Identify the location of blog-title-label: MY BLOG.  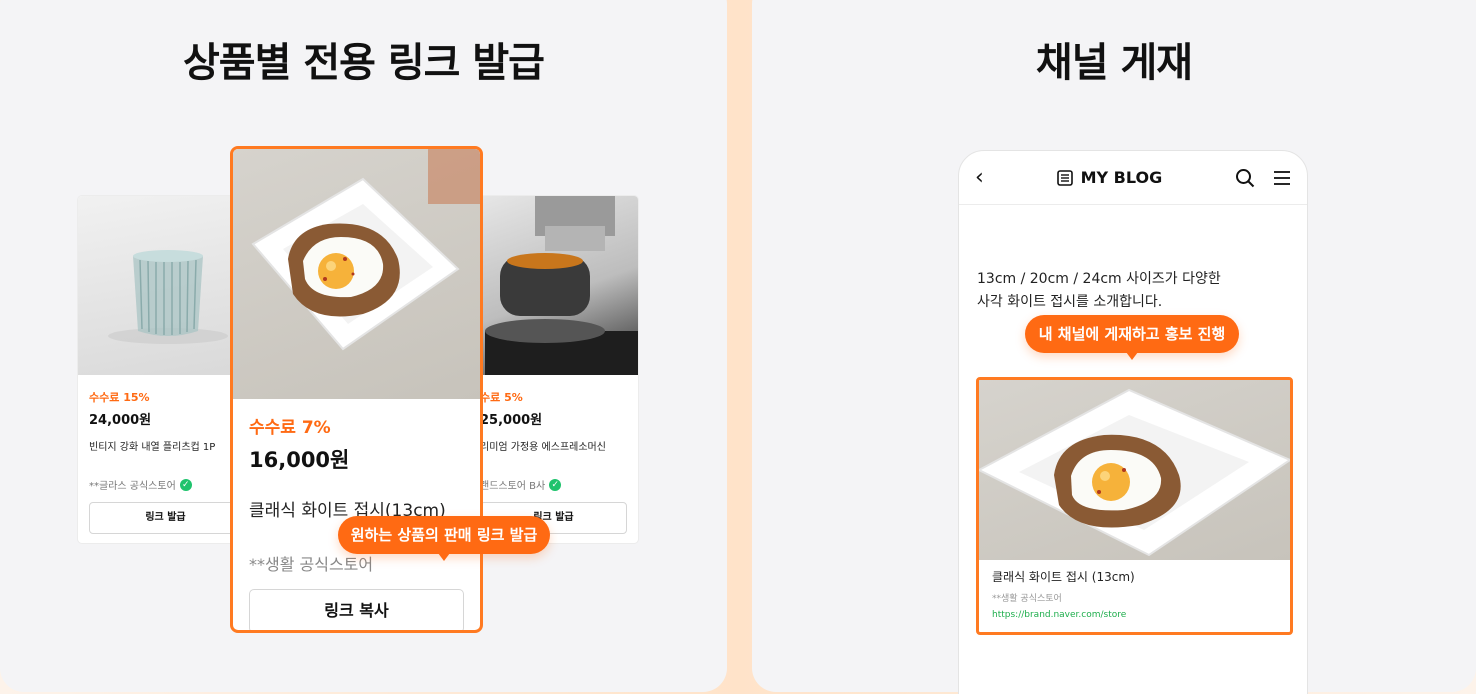
(1121, 177).